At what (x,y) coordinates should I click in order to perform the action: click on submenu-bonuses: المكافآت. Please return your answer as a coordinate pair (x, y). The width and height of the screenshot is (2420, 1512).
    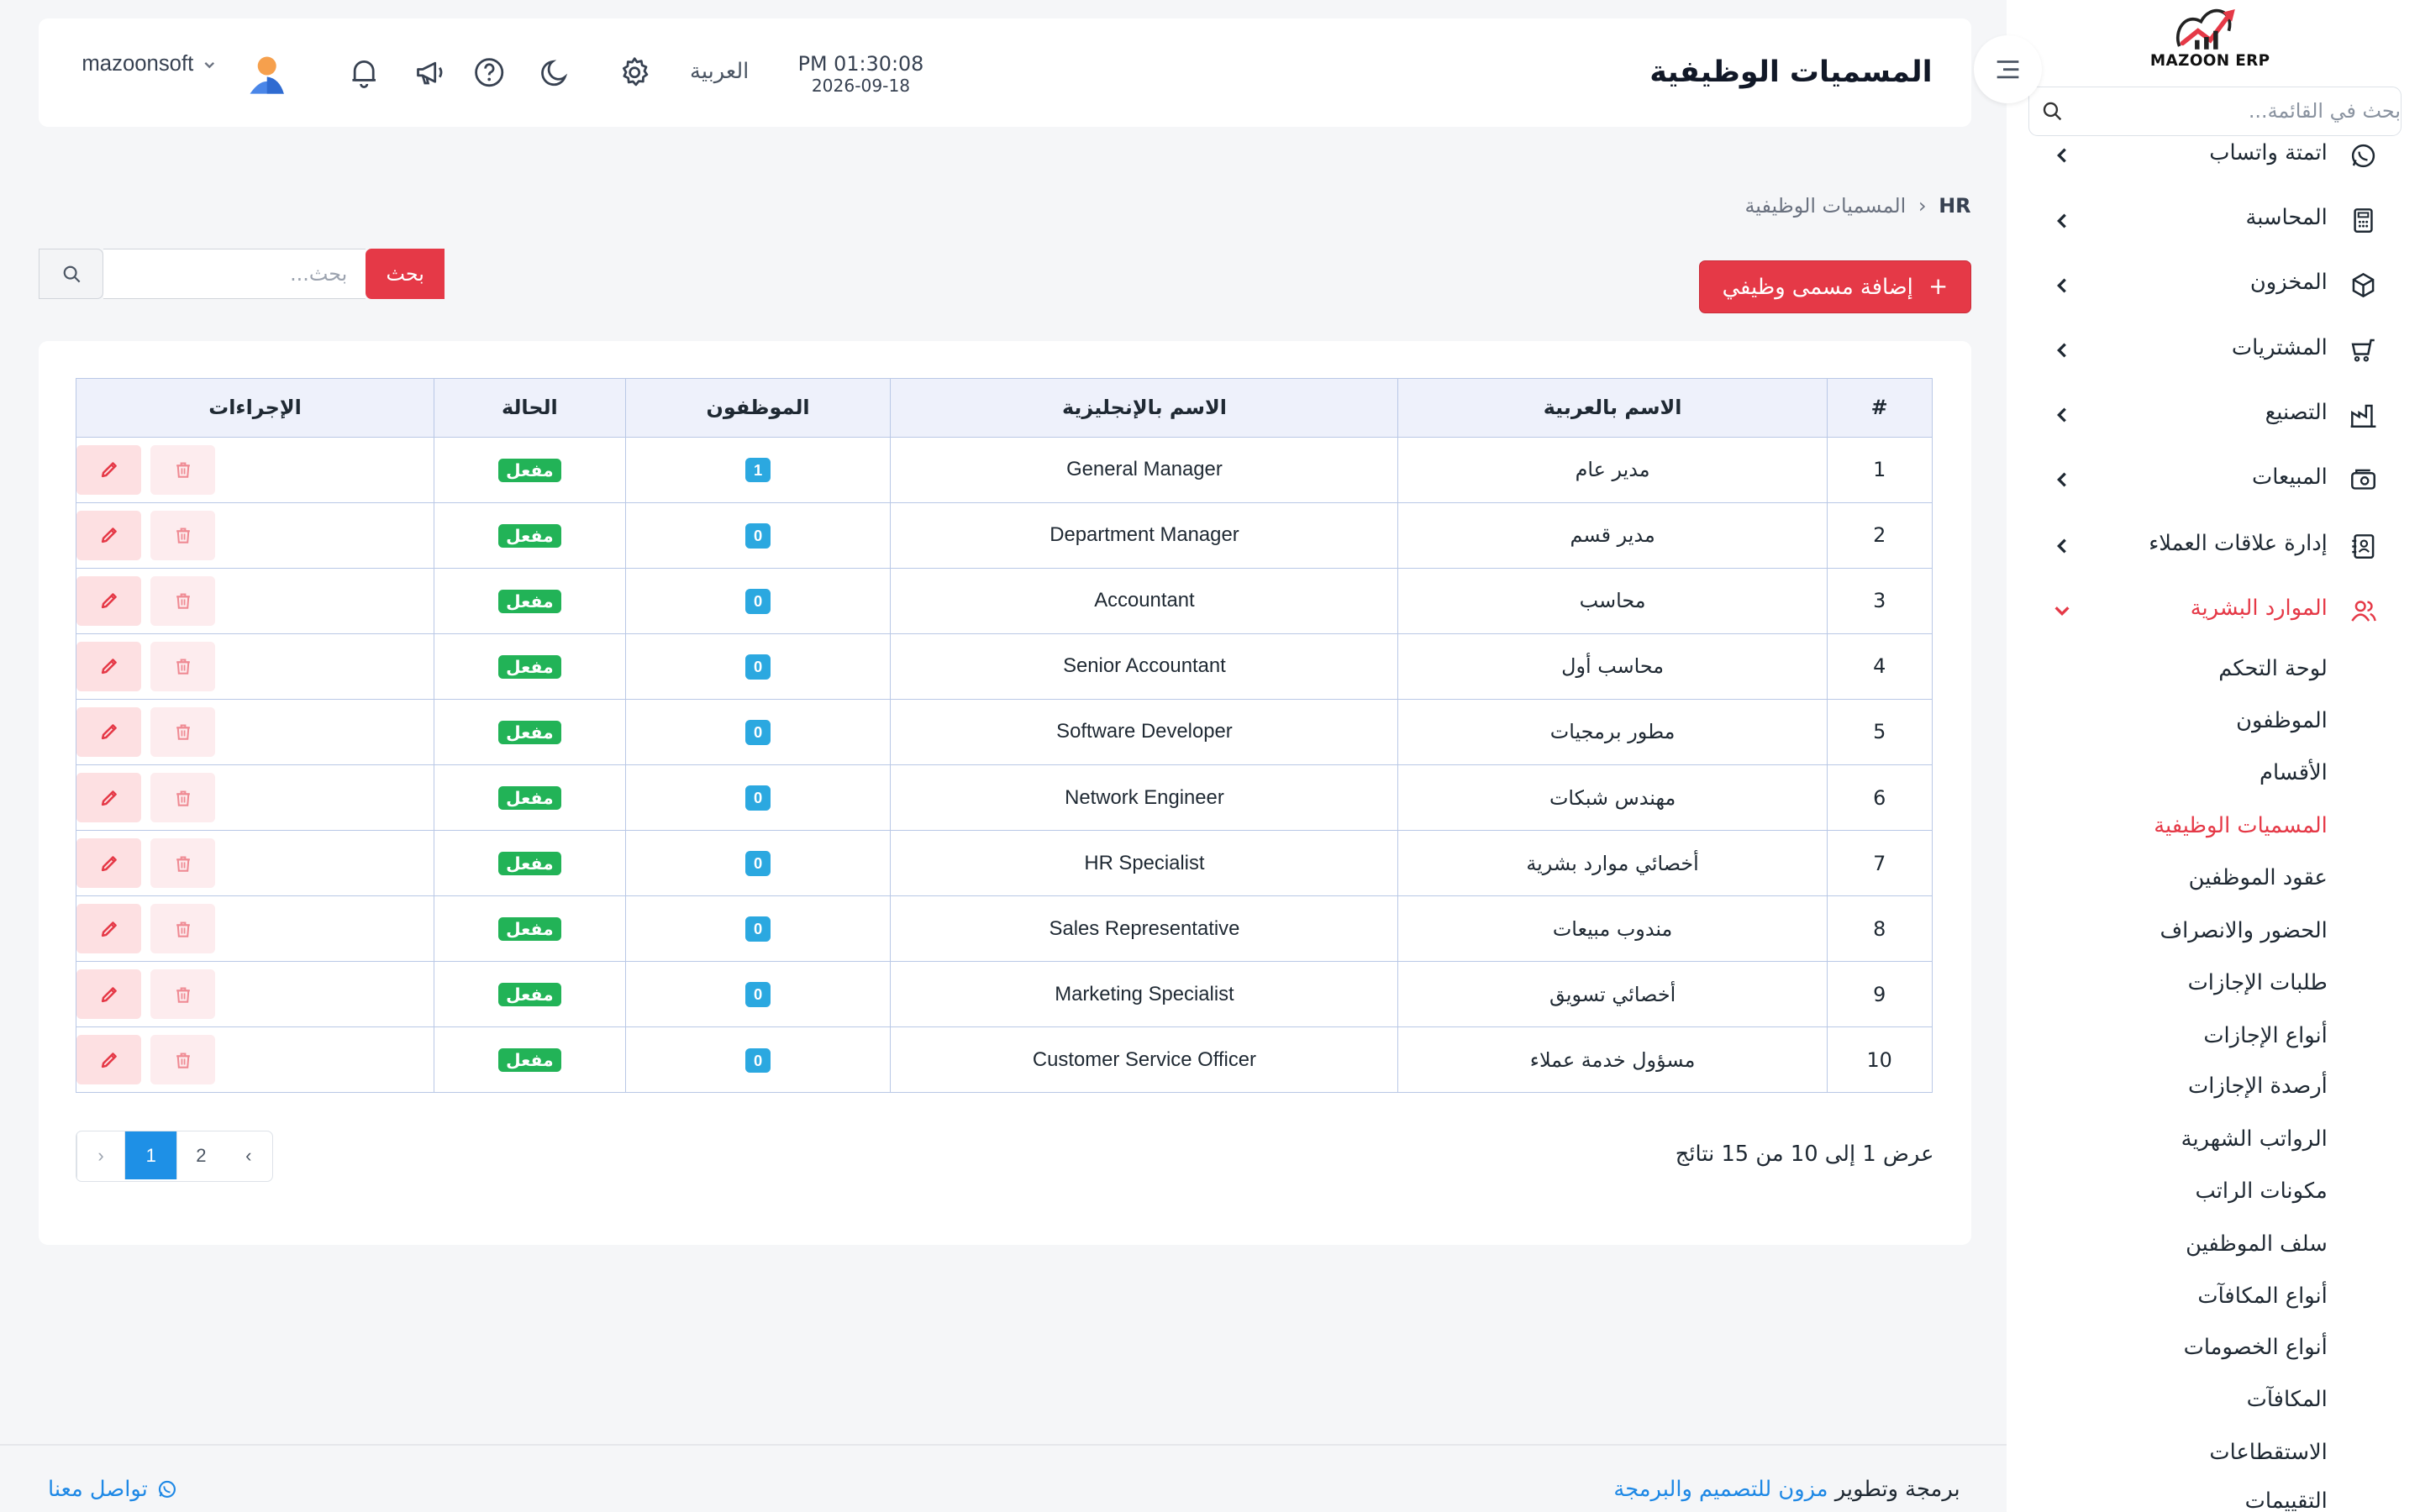
    Looking at the image, I should click on (2287, 1399).